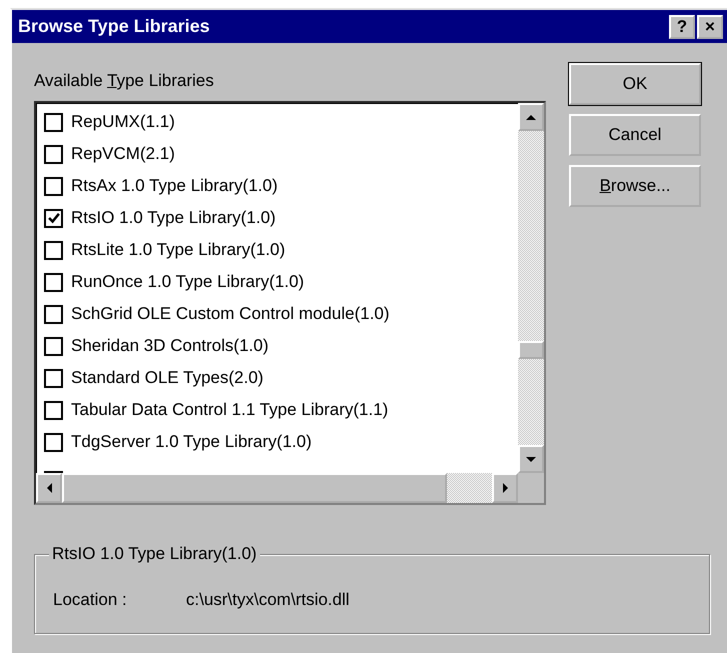  I want to click on location-label: Location :, so click(90, 600).